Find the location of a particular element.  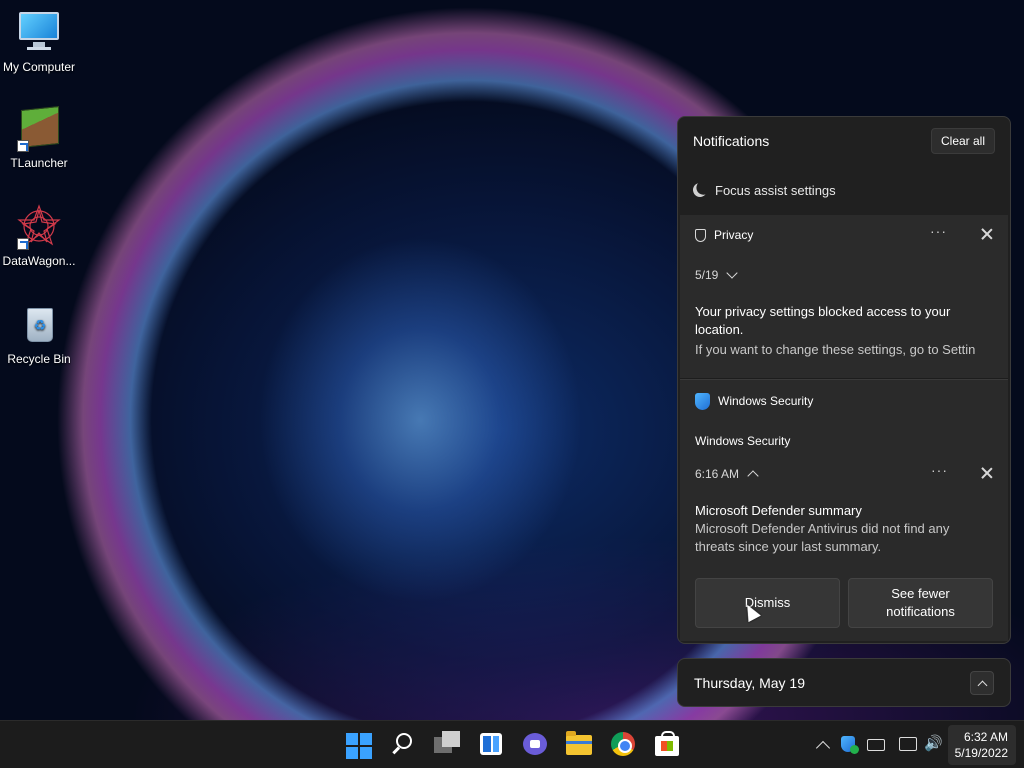

notification-time: 6:16 AM is located at coordinates (717, 474).